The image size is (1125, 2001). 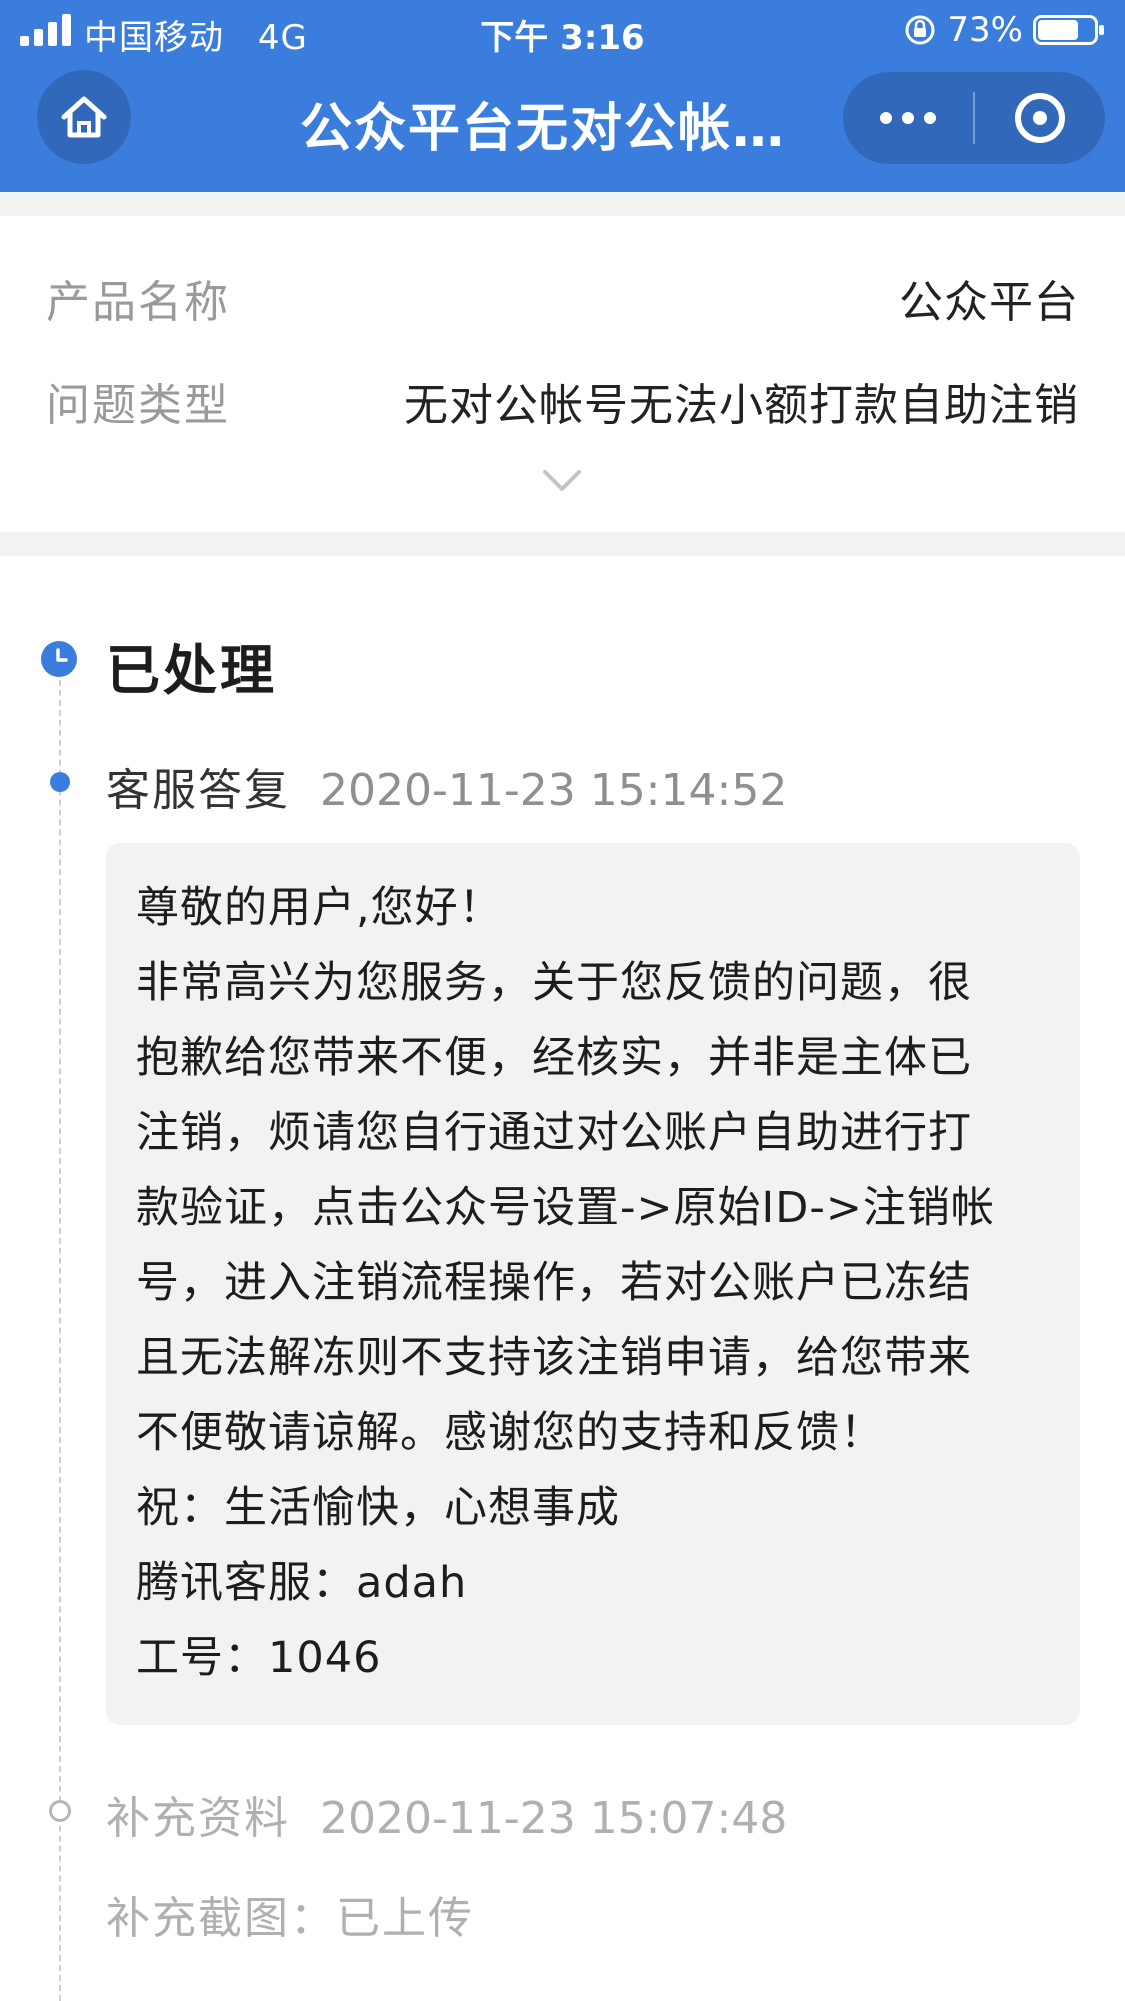 What do you see at coordinates (974, 118) in the screenshot?
I see `menu-capsule` at bounding box center [974, 118].